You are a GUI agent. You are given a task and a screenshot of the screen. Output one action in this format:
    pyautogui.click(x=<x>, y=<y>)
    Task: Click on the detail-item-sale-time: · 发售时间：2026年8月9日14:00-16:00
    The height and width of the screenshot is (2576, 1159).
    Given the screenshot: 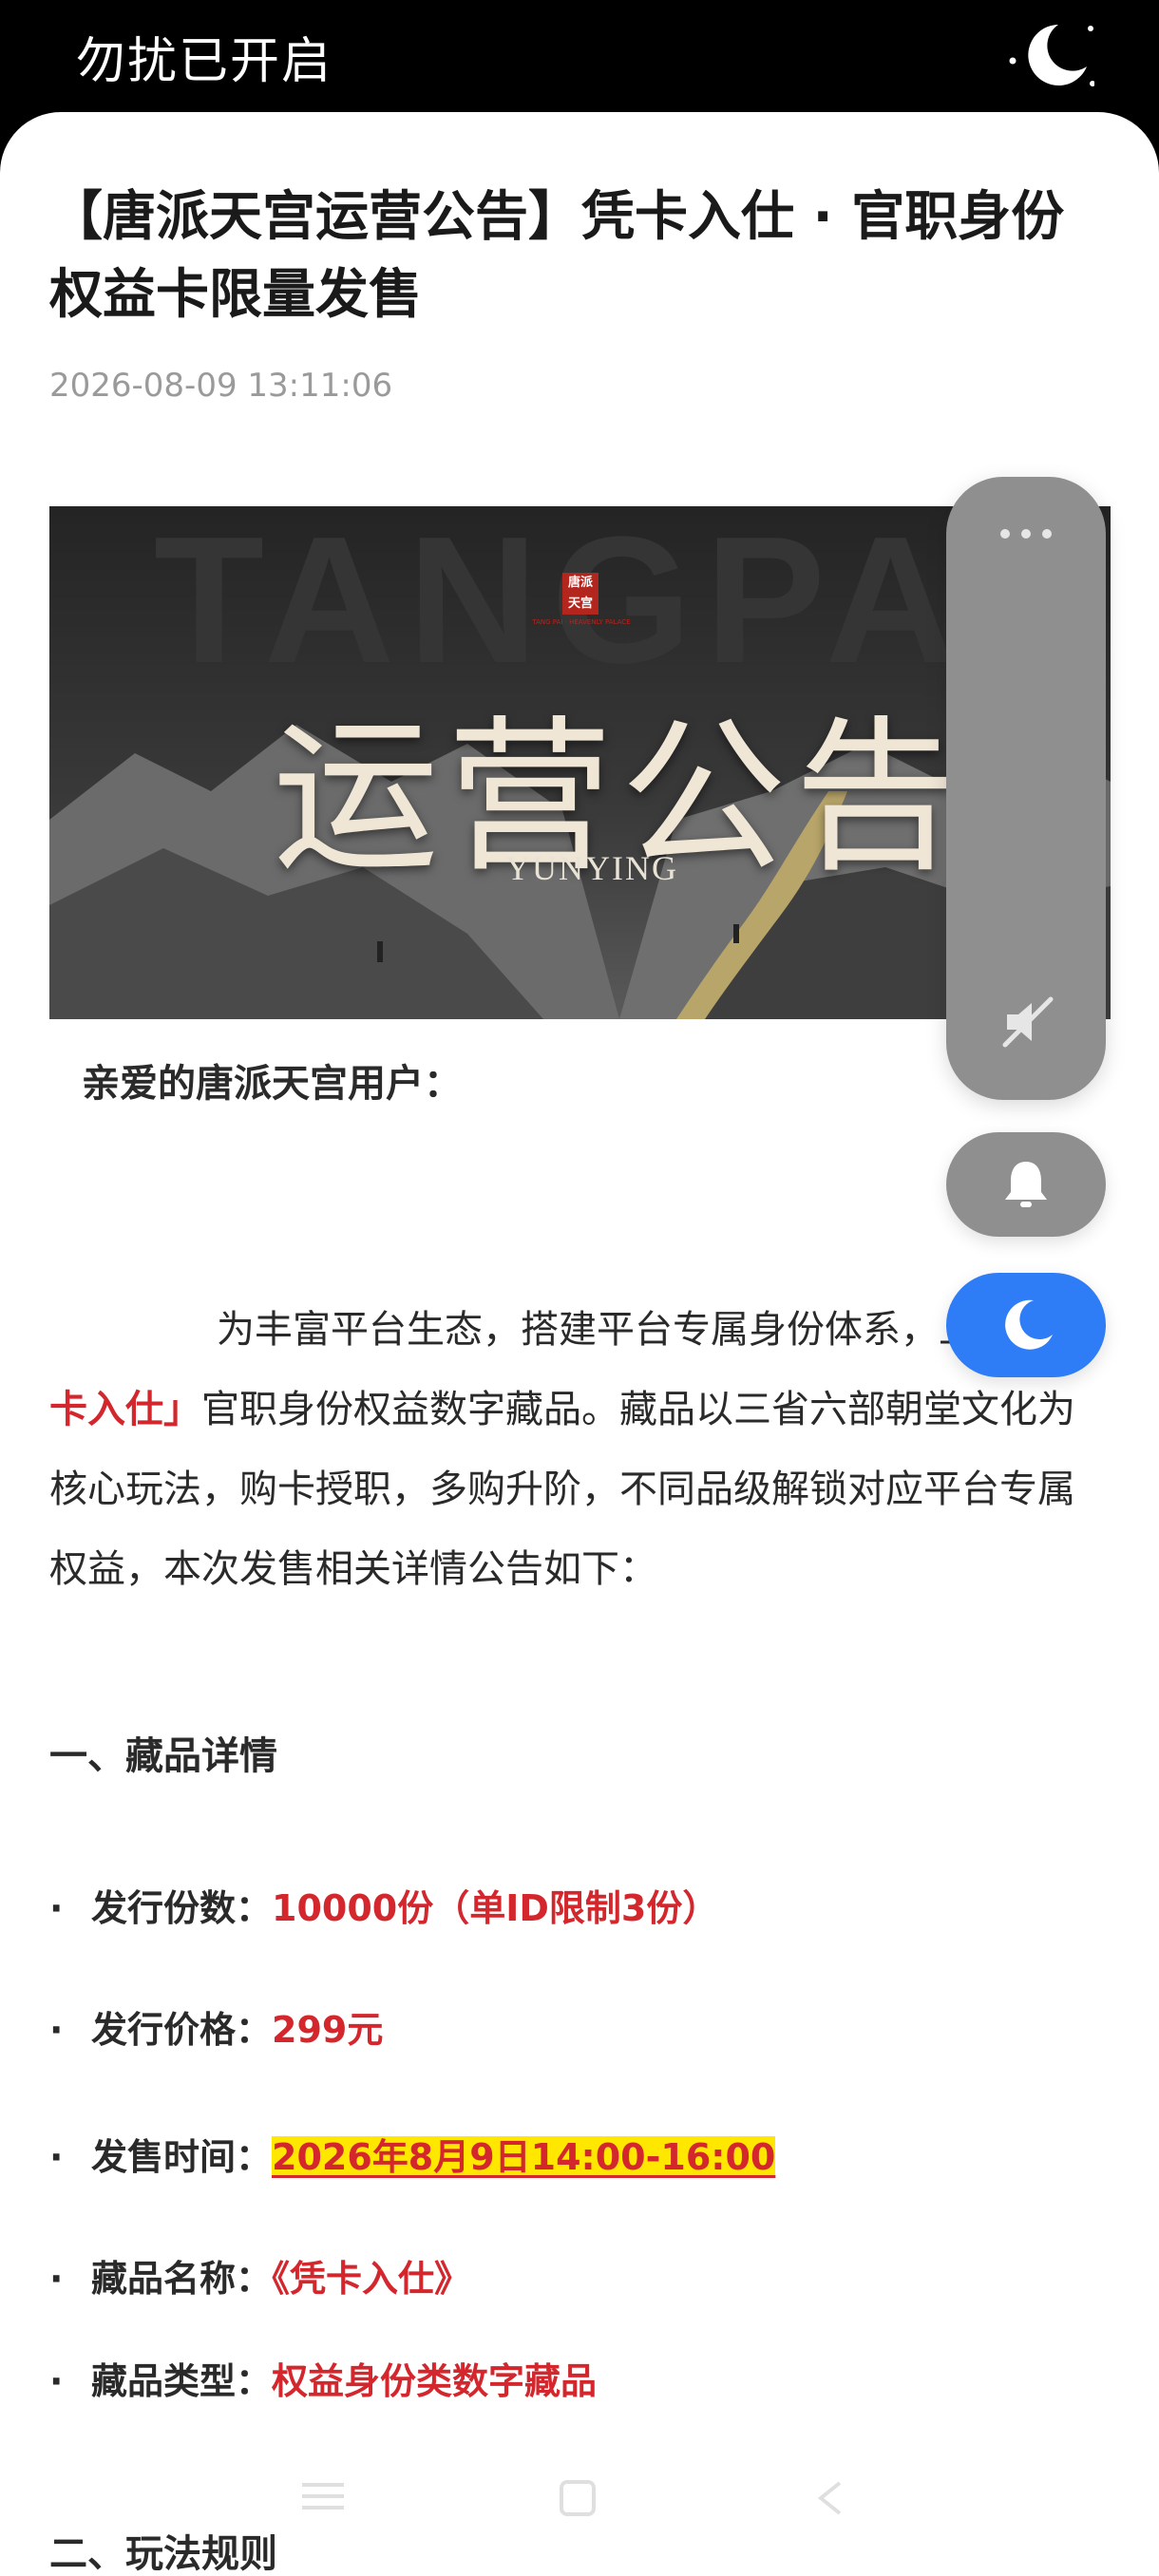 What is the action you would take?
    pyautogui.click(x=412, y=2157)
    